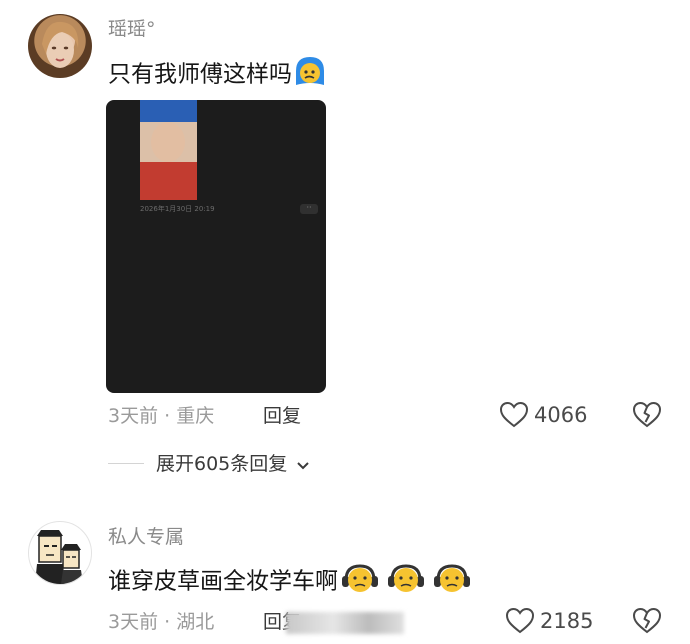 This screenshot has width=690, height=644. Describe the element at coordinates (216, 246) in the screenshot. I see `comment-image: 2026年1月30日 20:19 ··` at that location.